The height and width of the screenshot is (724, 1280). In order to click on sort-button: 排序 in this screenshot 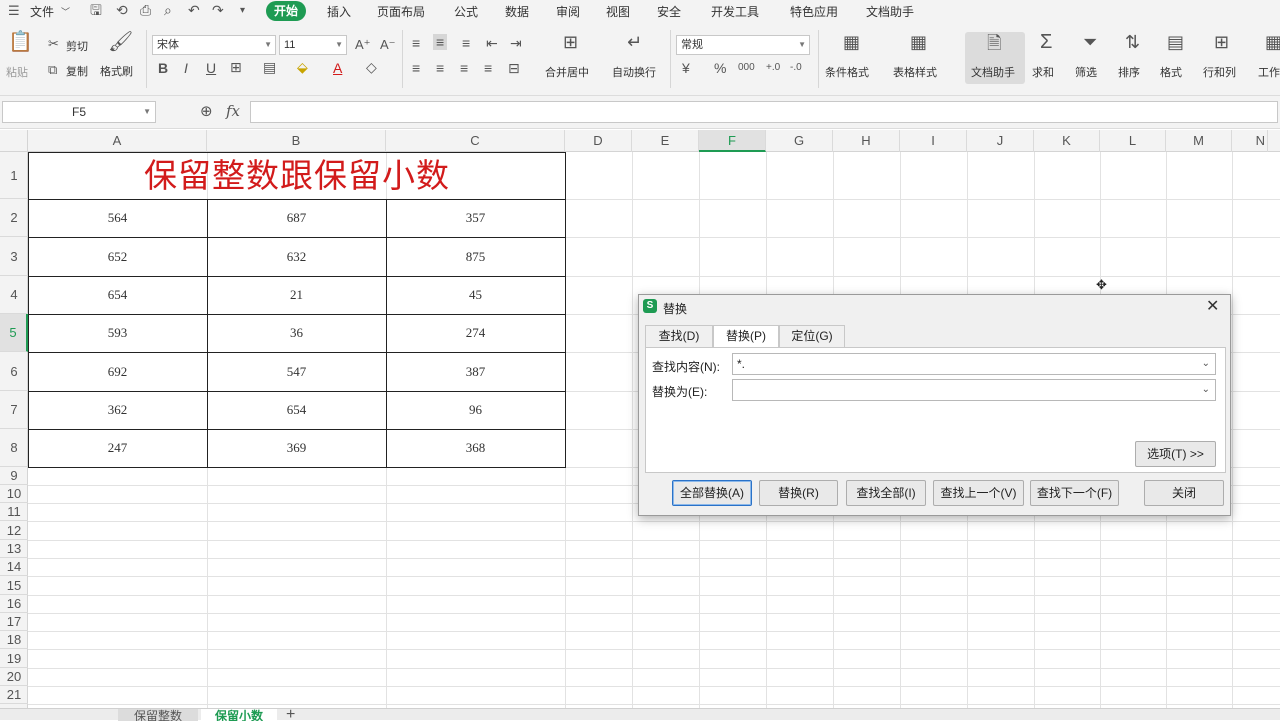, I will do `click(1129, 72)`.